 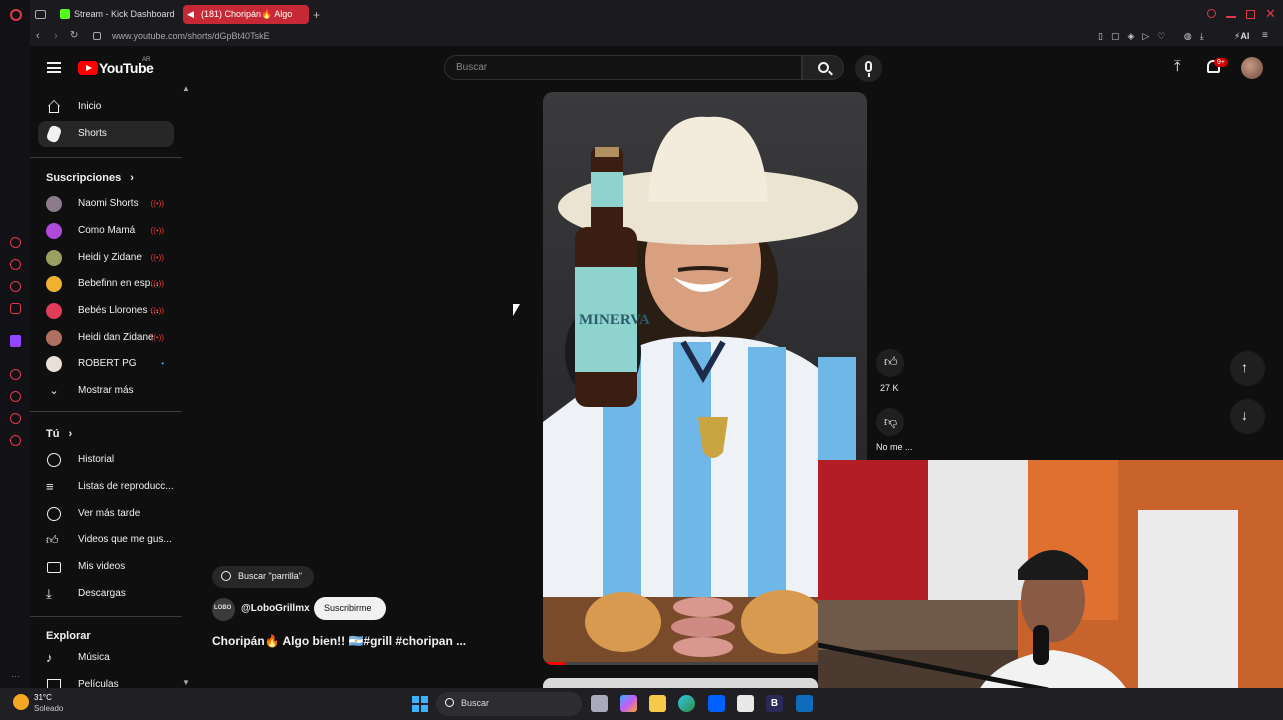 What do you see at coordinates (186, 682) in the screenshot?
I see `sidebar-scroll-down-icon: ▼` at bounding box center [186, 682].